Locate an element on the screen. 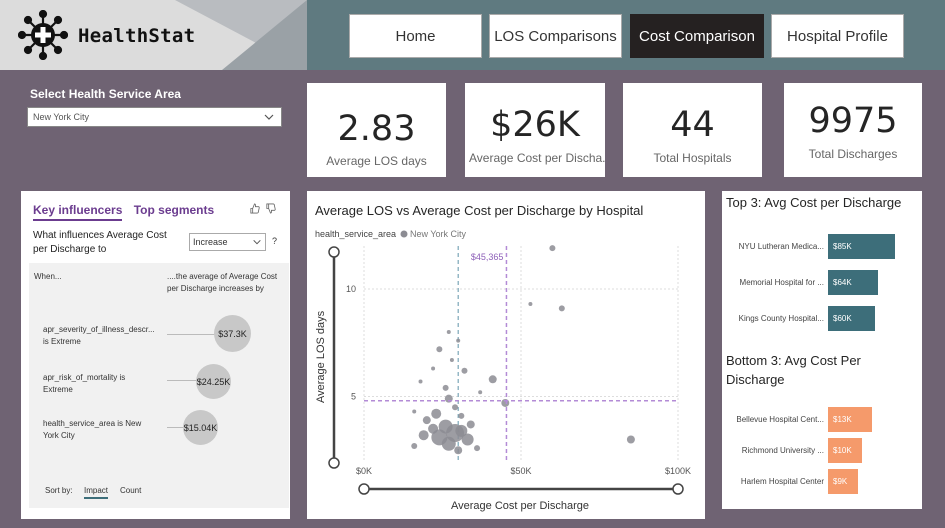 This screenshot has height=528, width=945. x-axis-label: Average Cost per Discharge is located at coordinates (520, 506).